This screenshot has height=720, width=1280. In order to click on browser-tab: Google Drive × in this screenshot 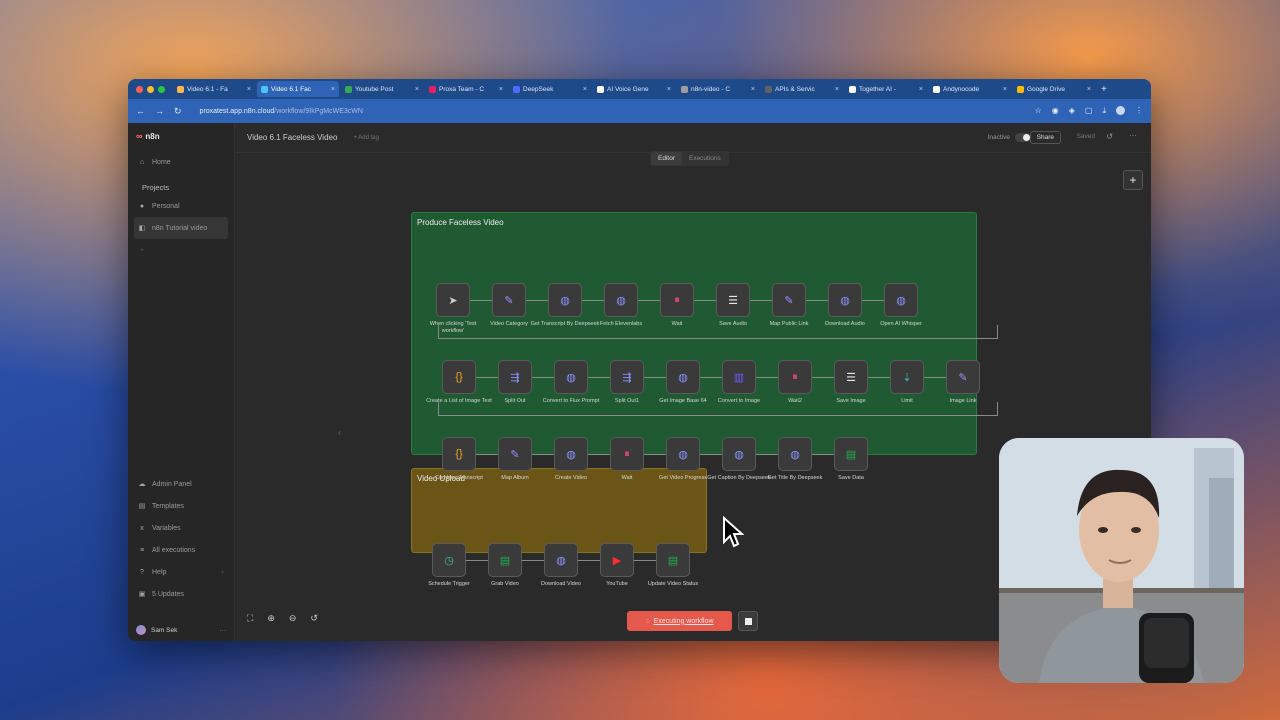, I will do `click(1054, 89)`.